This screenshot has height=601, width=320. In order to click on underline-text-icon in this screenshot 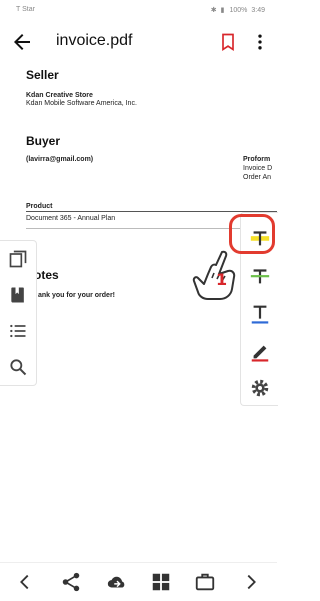, I will do `click(260, 314)`.